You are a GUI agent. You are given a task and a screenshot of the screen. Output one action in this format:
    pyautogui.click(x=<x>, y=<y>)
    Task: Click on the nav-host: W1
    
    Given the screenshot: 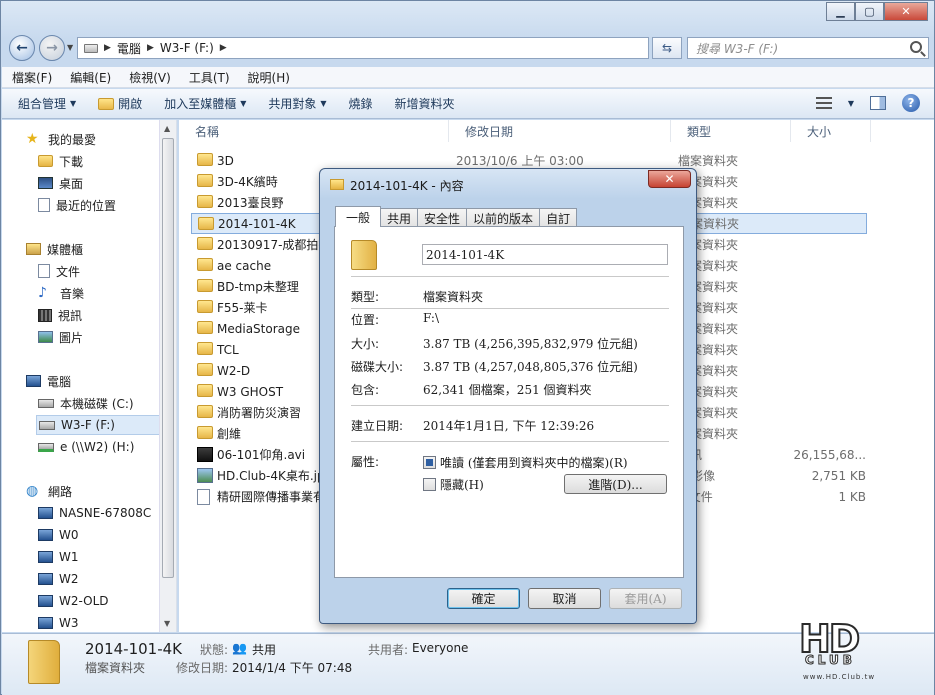 What is the action you would take?
    pyautogui.click(x=58, y=557)
    